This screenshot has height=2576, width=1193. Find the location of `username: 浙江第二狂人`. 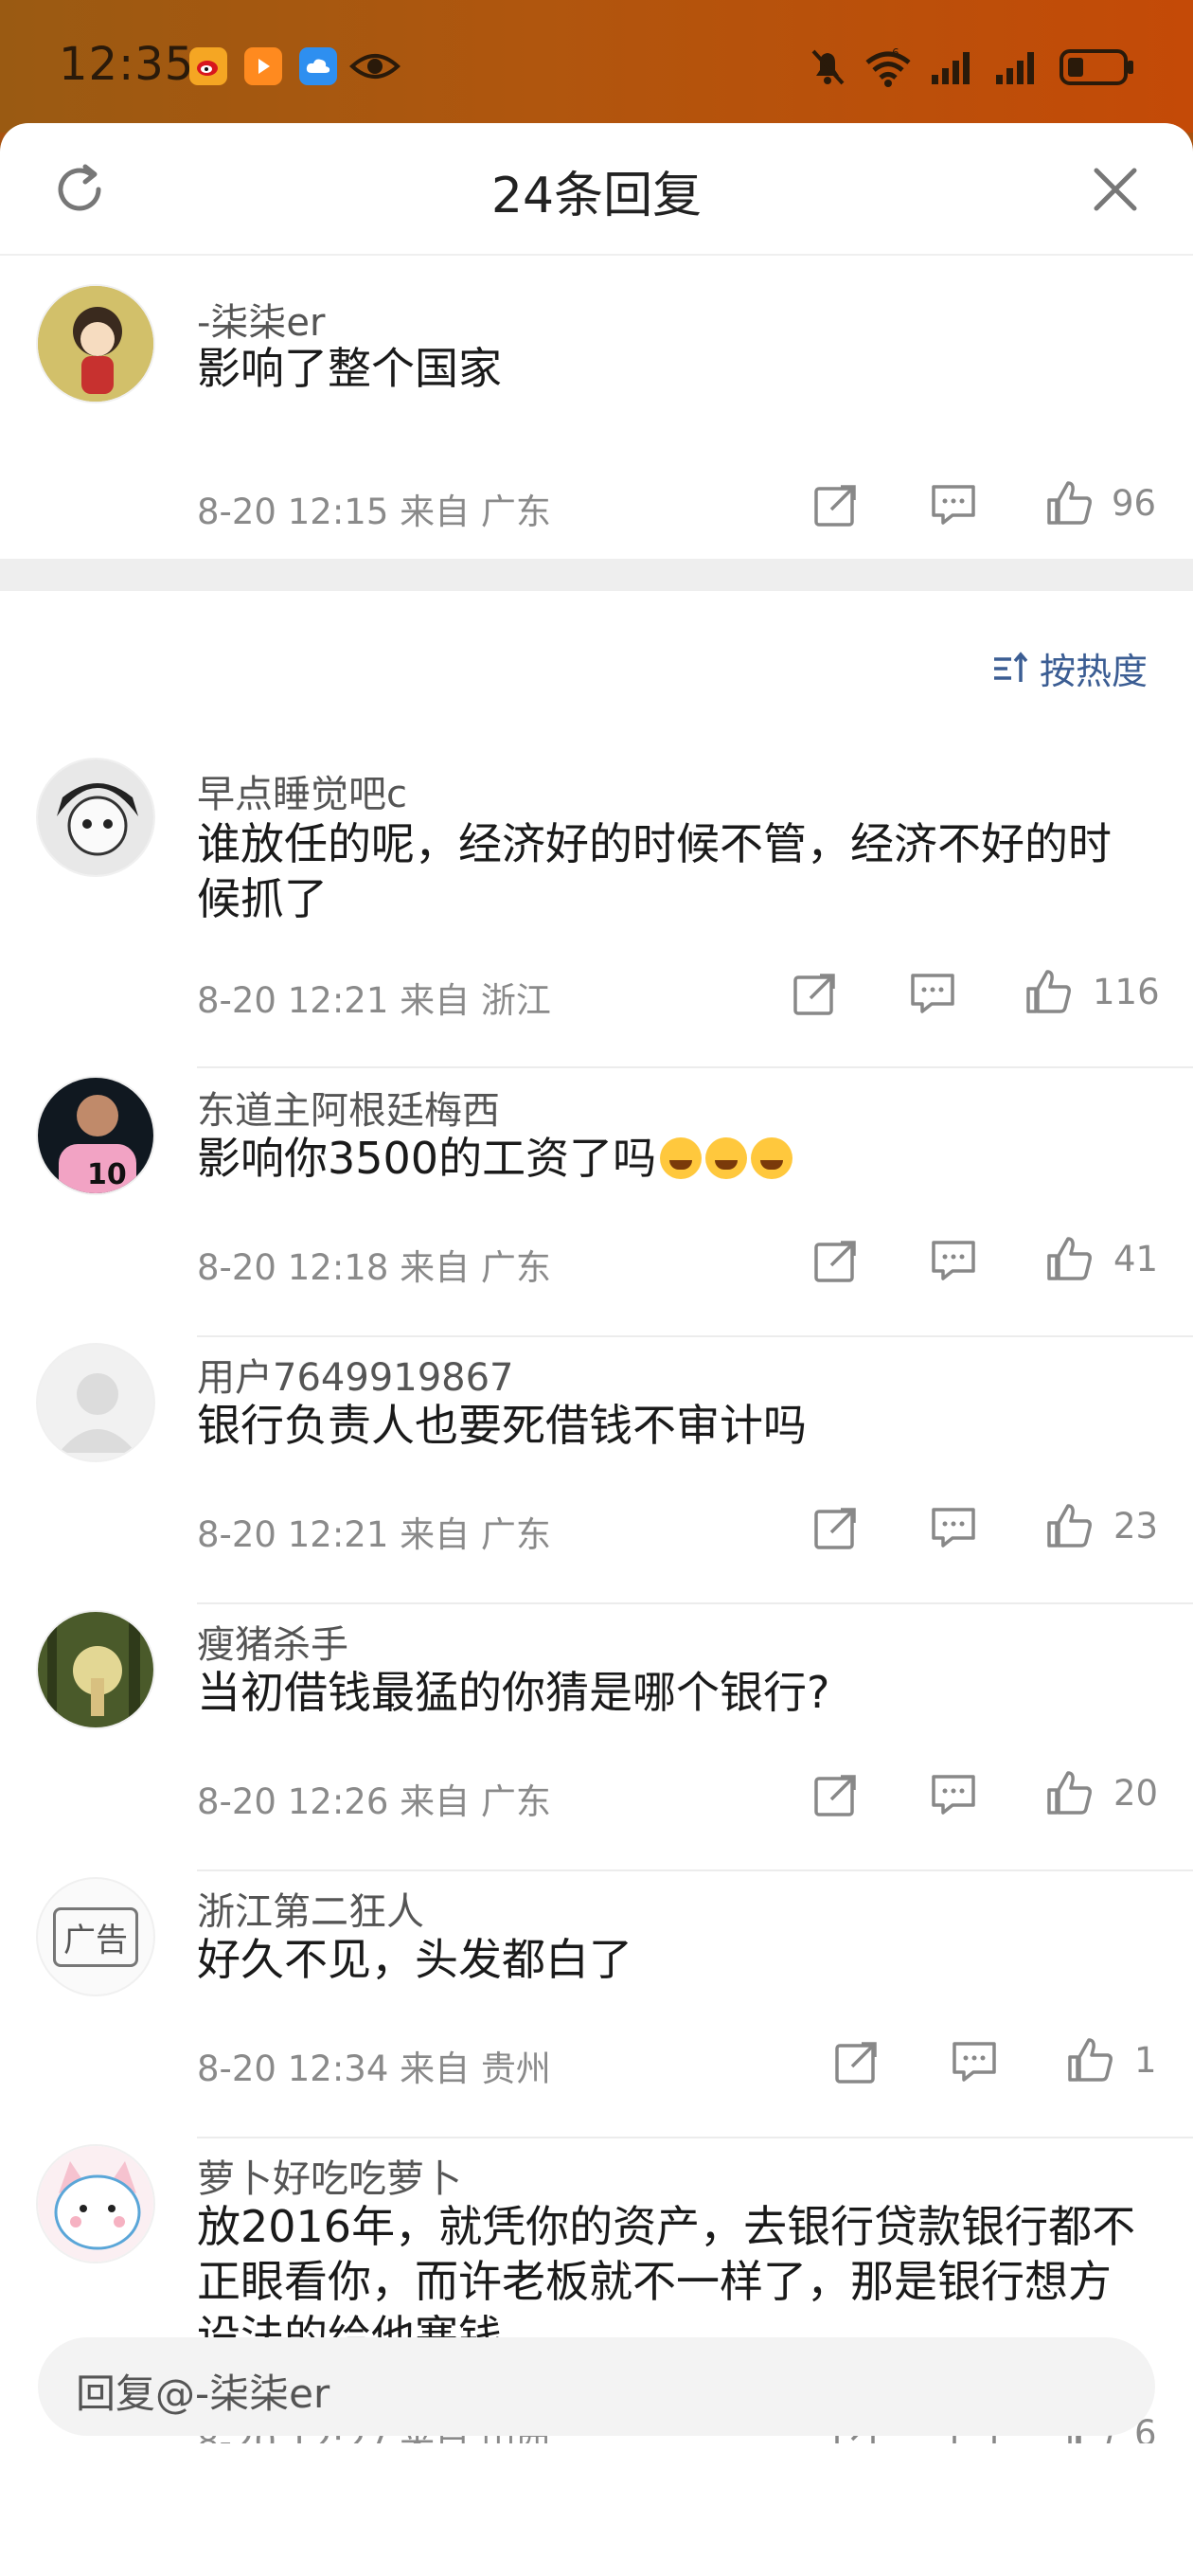

username: 浙江第二狂人 is located at coordinates (310, 1908).